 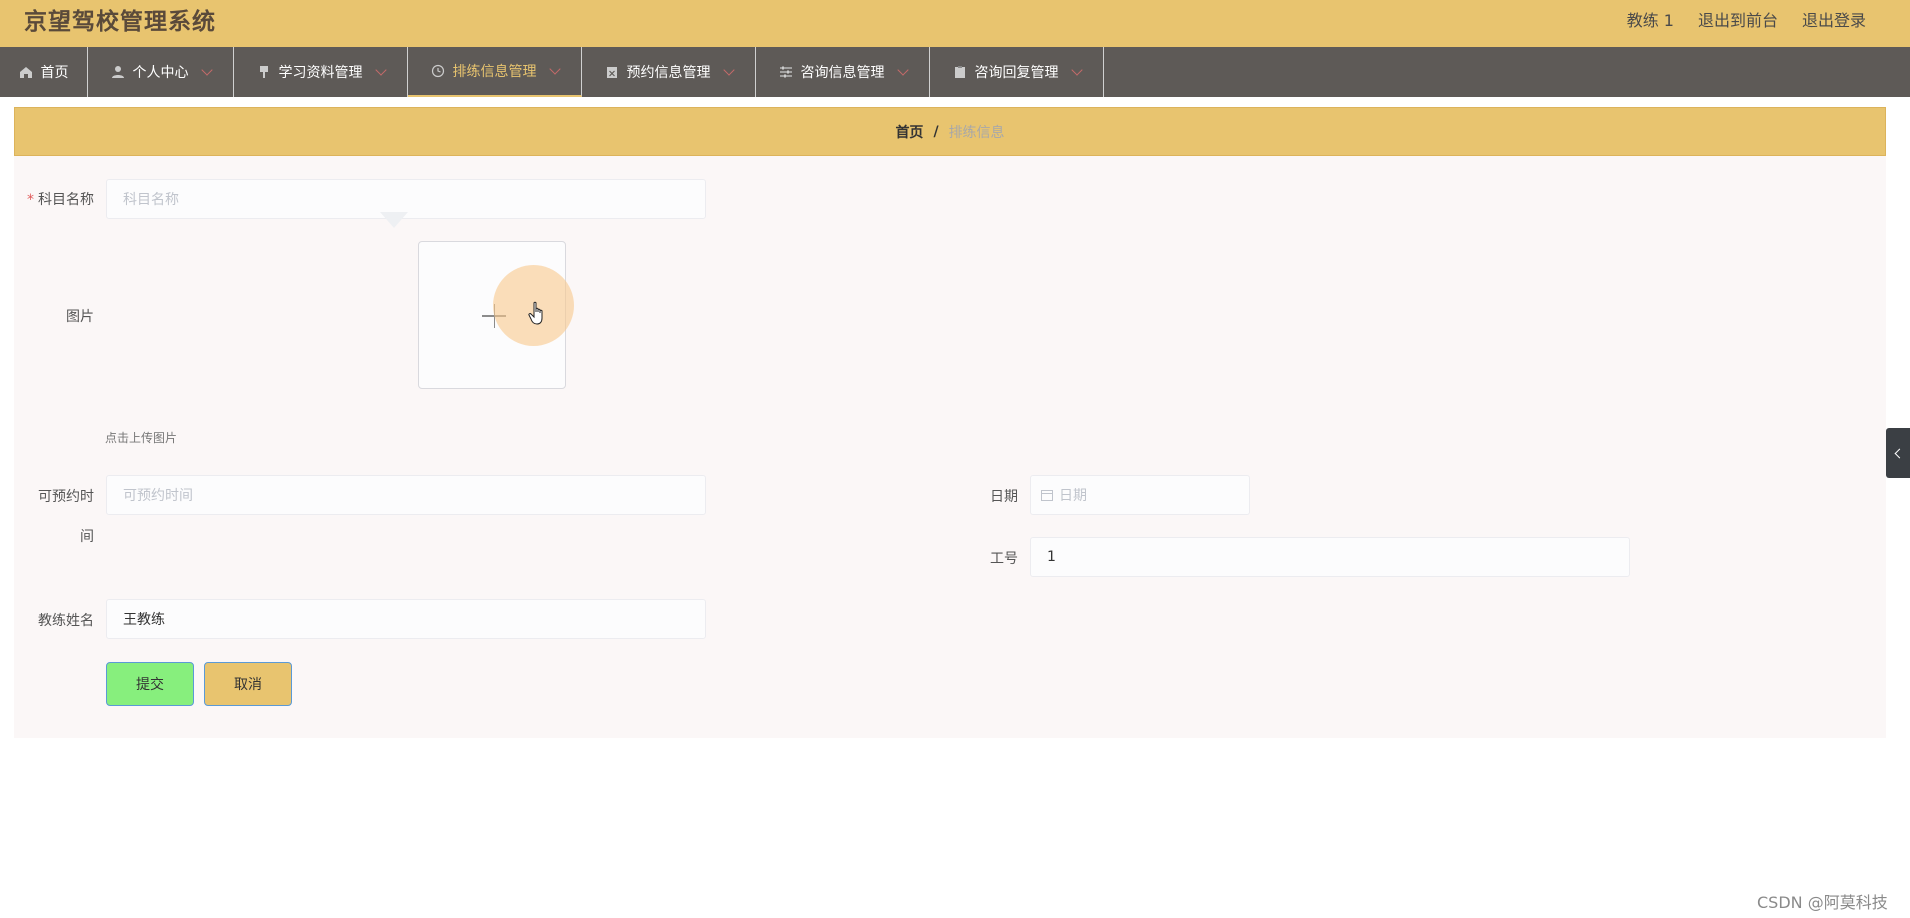 I want to click on side-panel-toggle, so click(x=1898, y=453).